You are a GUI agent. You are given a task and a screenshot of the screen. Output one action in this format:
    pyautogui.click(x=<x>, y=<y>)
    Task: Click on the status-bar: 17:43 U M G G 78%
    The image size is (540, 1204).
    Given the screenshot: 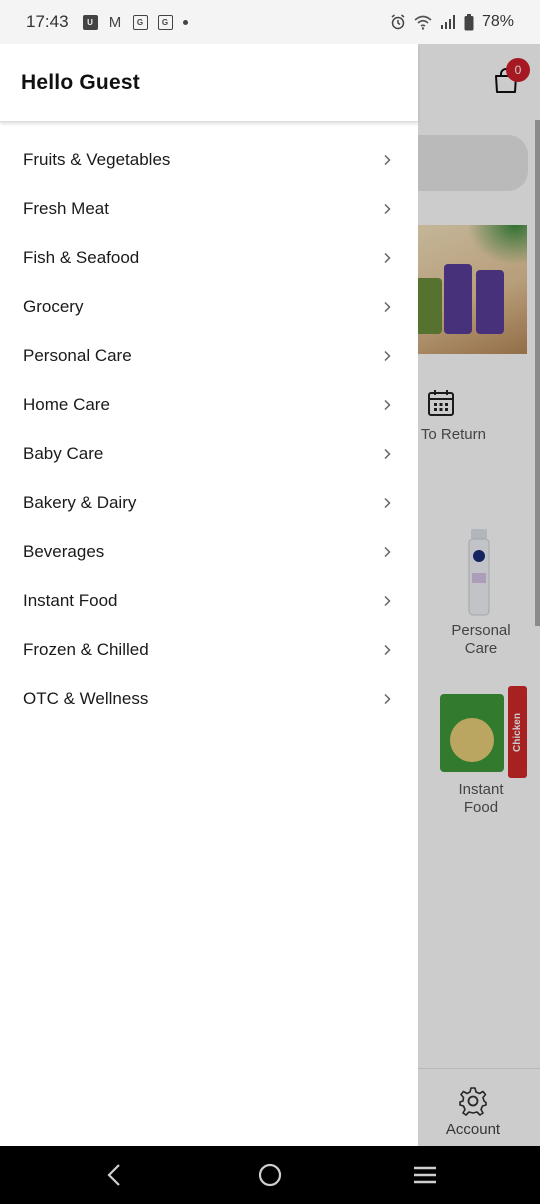 What is the action you would take?
    pyautogui.click(x=270, y=22)
    